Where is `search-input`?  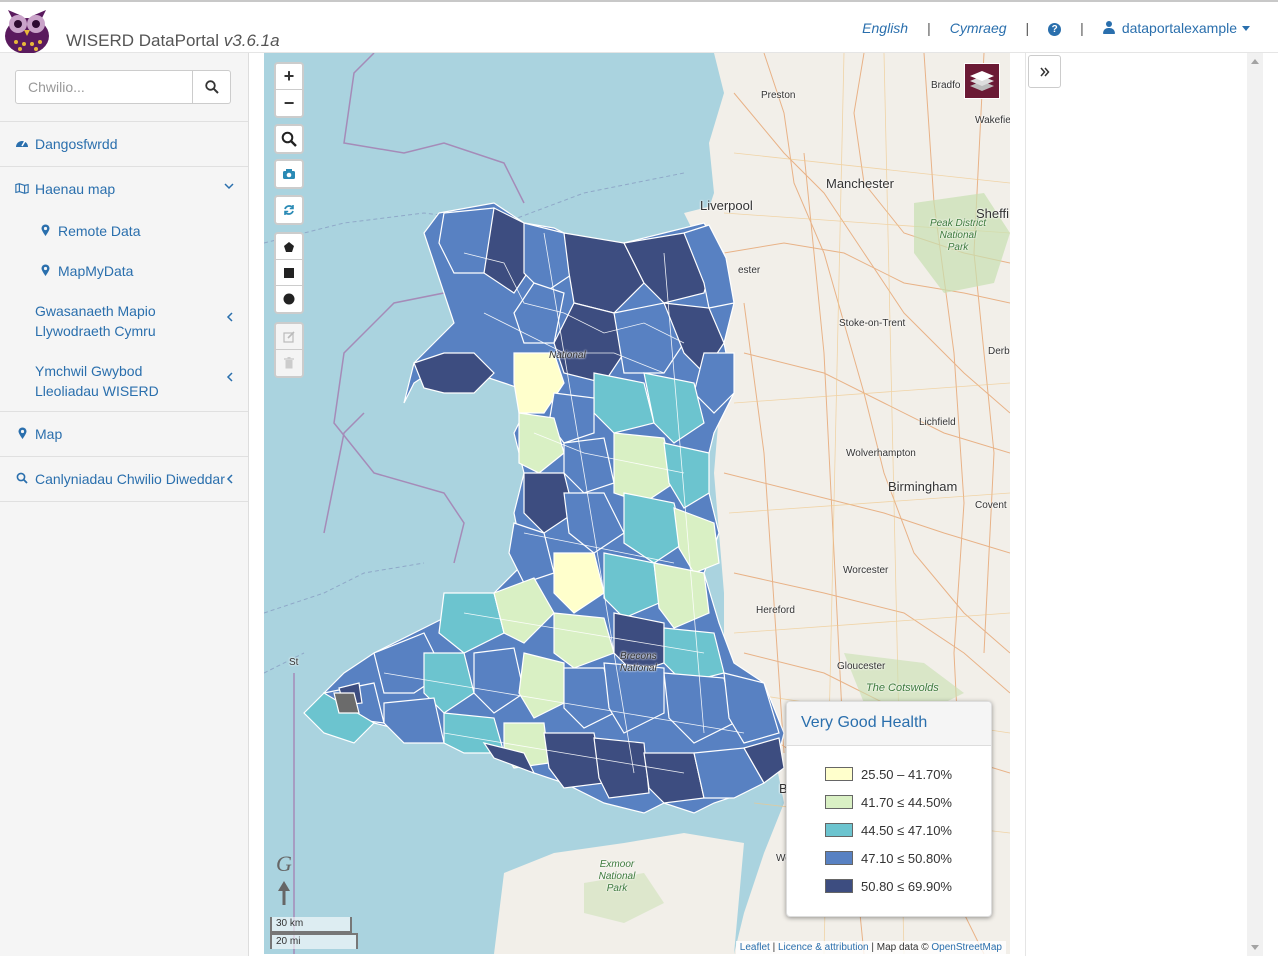
search-input is located at coordinates (104, 87).